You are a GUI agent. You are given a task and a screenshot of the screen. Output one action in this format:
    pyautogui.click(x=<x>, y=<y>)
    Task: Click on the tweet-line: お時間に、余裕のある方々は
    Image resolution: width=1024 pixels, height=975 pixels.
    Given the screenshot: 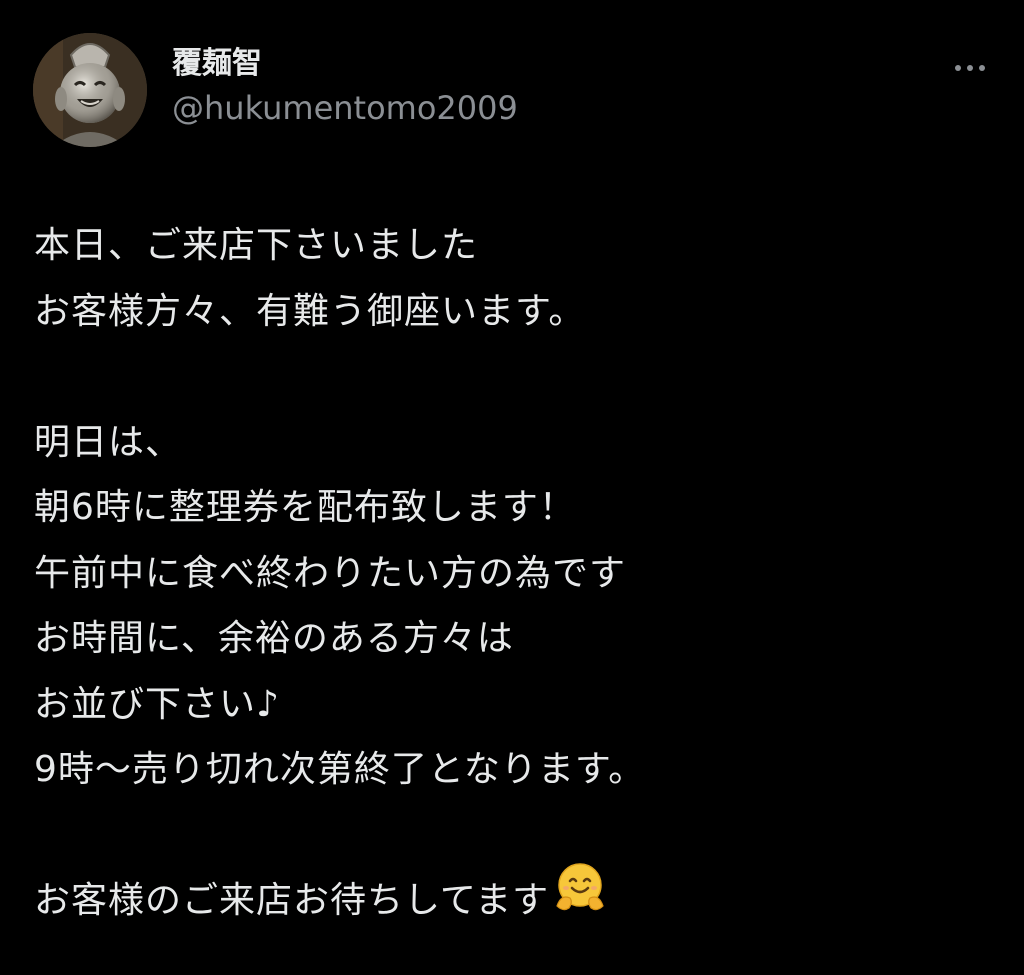 What is the action you would take?
    pyautogui.click(x=274, y=638)
    